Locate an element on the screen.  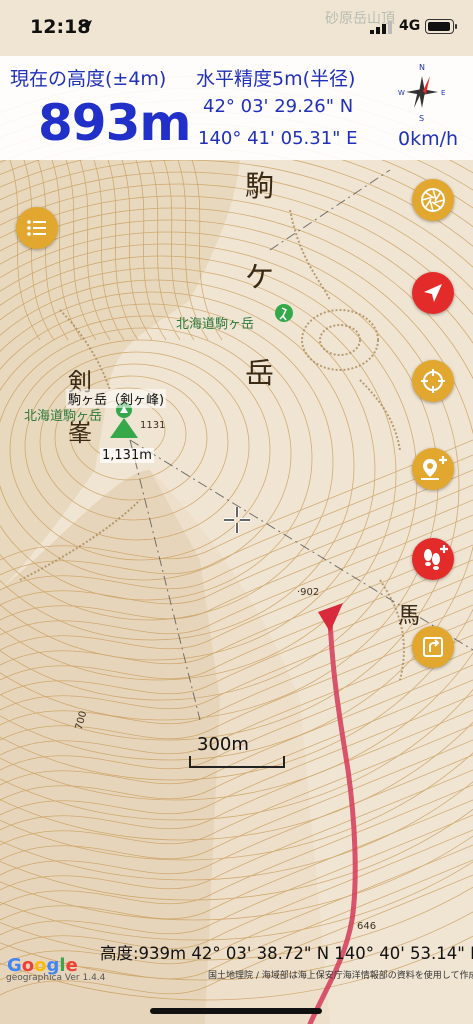
location-button is located at coordinates (433, 293).